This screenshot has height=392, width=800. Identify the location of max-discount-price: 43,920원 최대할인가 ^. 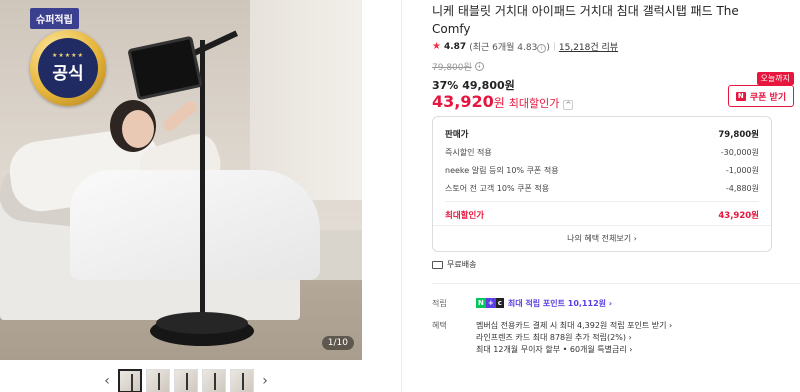
(503, 101).